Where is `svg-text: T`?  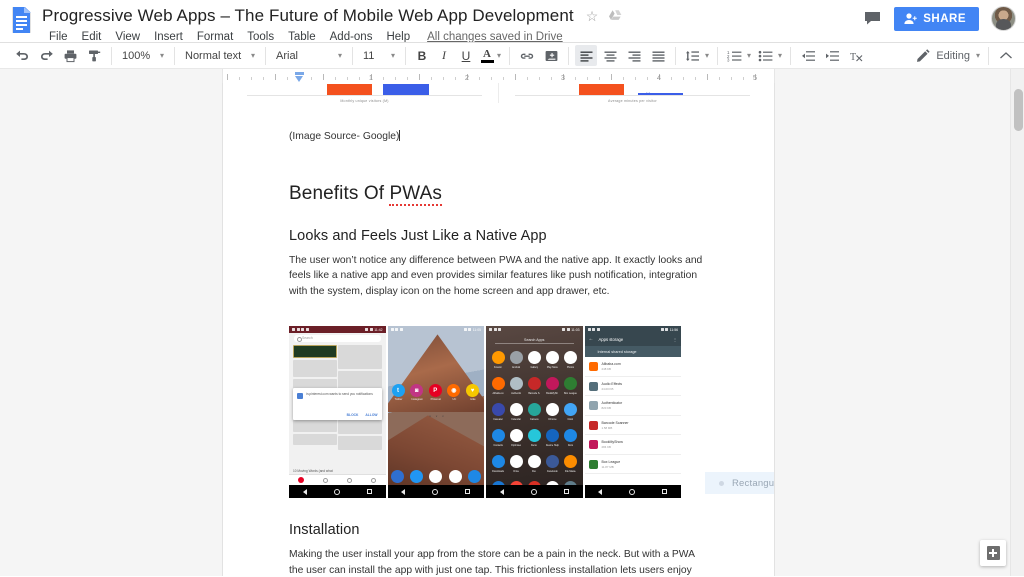 svg-text: T is located at coordinates (853, 57).